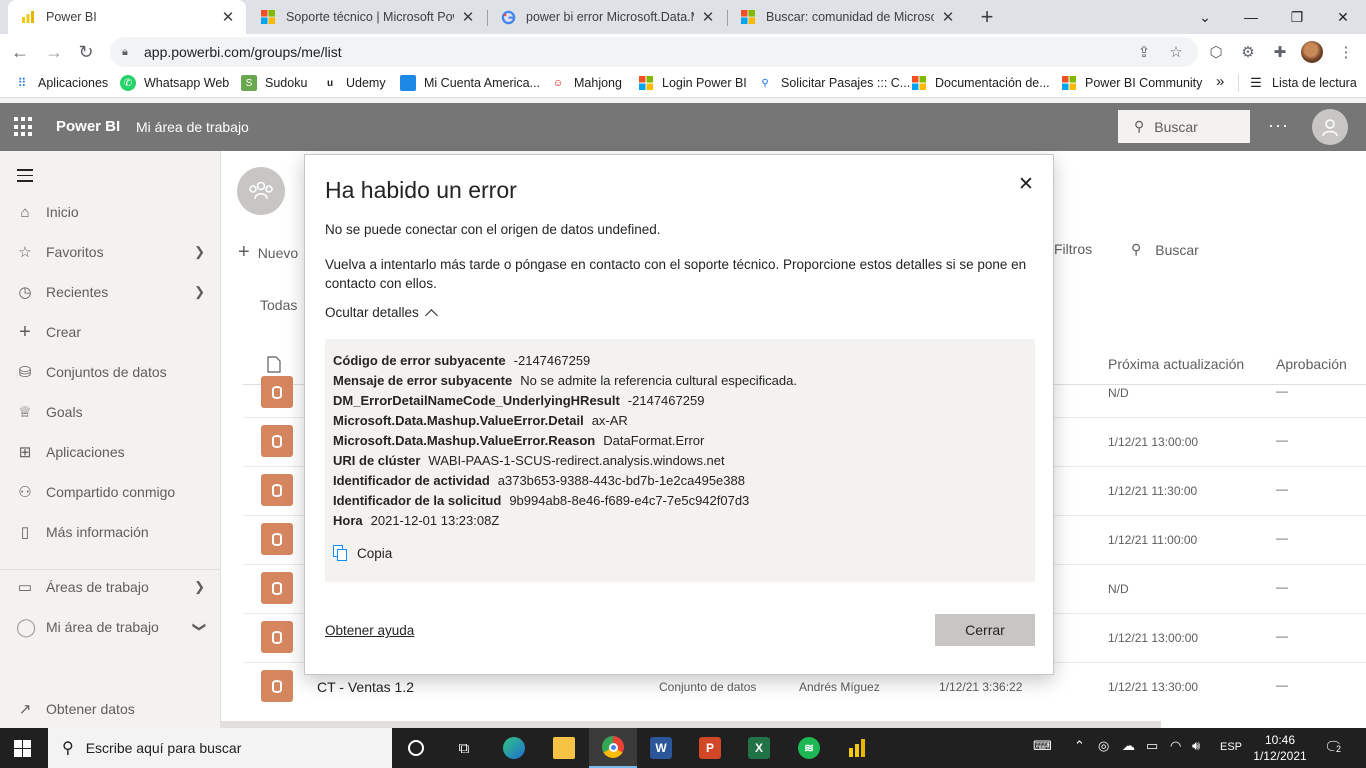 This screenshot has width=1366, height=768. Describe the element at coordinates (1220, 81) in the screenshot. I see `bookmarks-overflow-button: »` at that location.